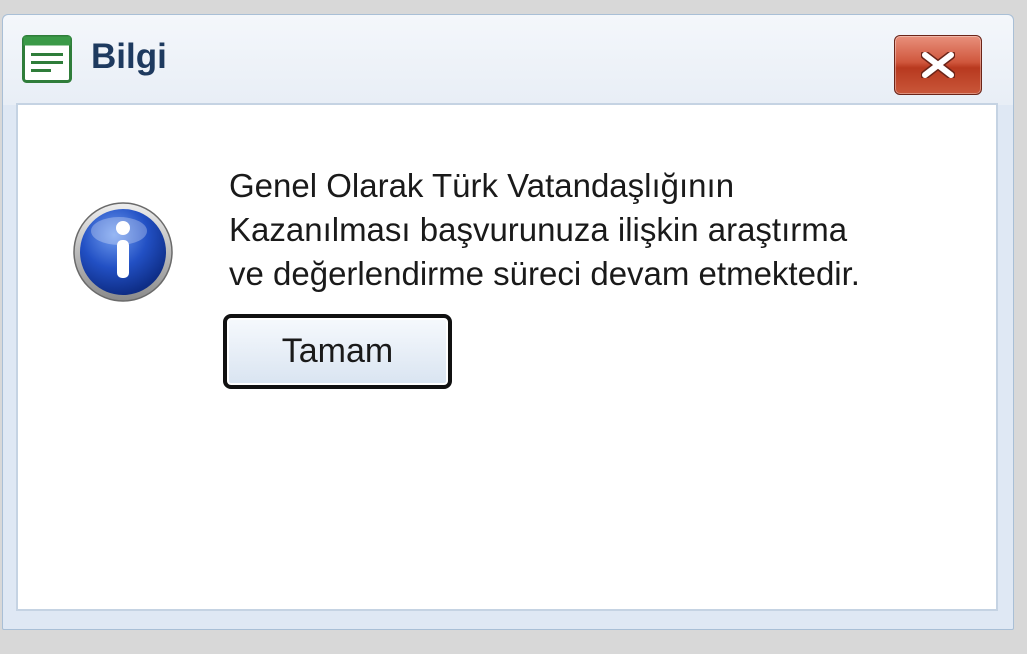 This screenshot has height=654, width=1027. I want to click on information-icon, so click(123, 252).